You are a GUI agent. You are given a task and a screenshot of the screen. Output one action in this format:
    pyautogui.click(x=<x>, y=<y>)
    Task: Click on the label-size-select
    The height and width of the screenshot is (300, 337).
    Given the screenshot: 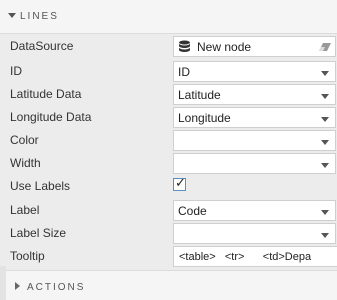 What is the action you would take?
    pyautogui.click(x=254, y=233)
    